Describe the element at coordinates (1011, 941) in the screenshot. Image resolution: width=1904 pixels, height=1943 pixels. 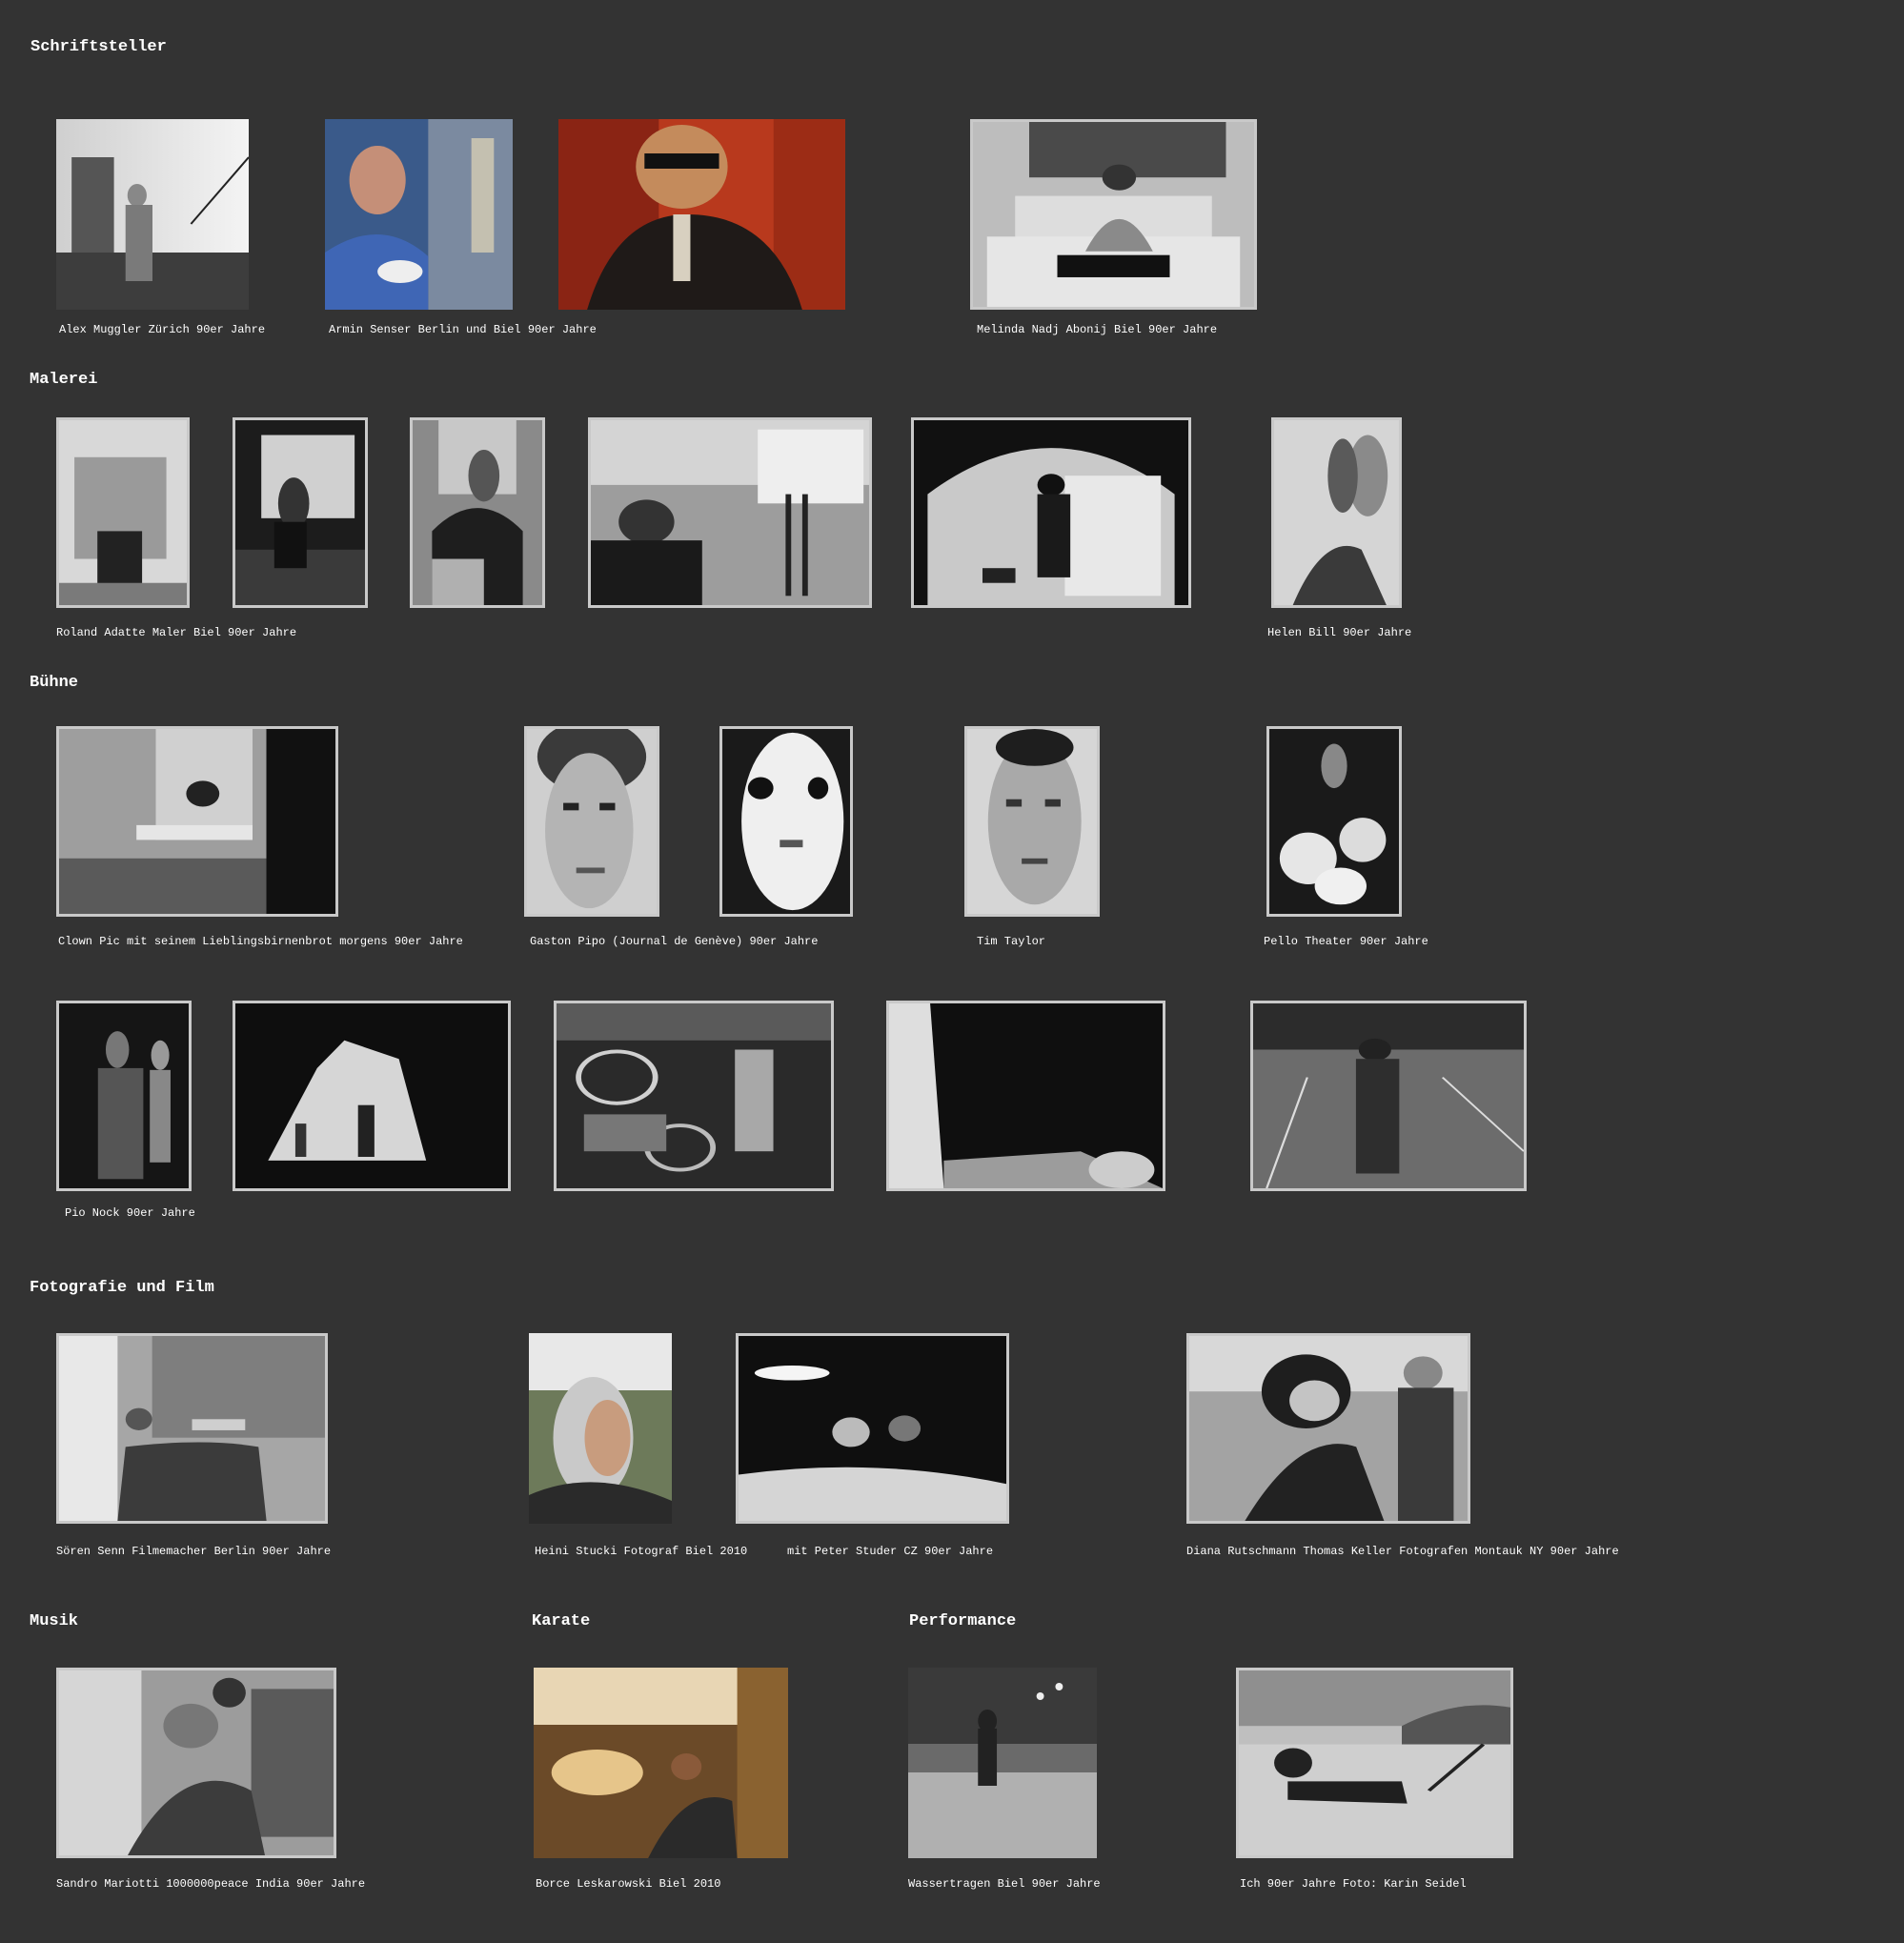
I see `caption-tim-taylor: Tim Taylor` at that location.